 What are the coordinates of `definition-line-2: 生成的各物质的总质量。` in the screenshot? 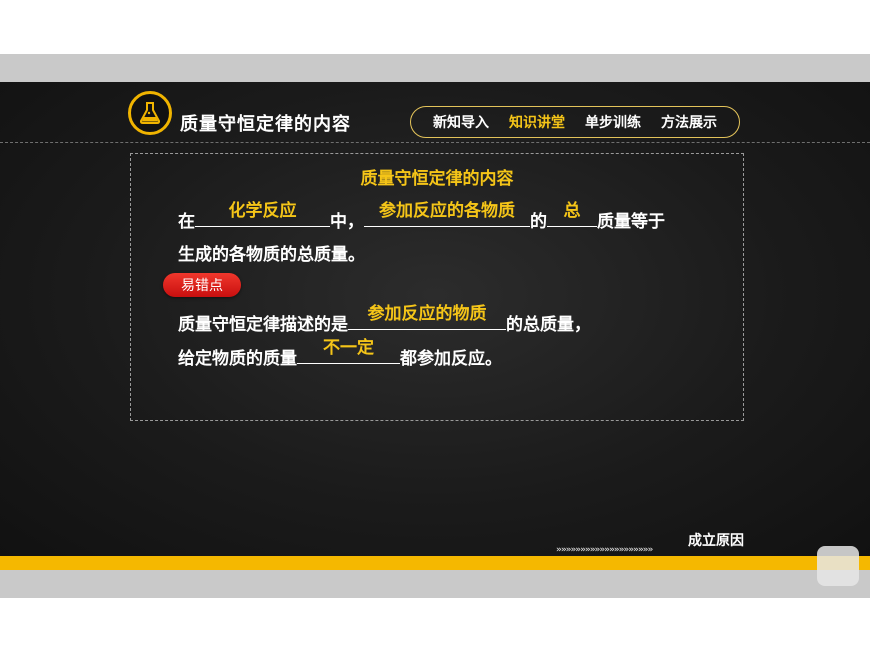 It's located at (271, 255).